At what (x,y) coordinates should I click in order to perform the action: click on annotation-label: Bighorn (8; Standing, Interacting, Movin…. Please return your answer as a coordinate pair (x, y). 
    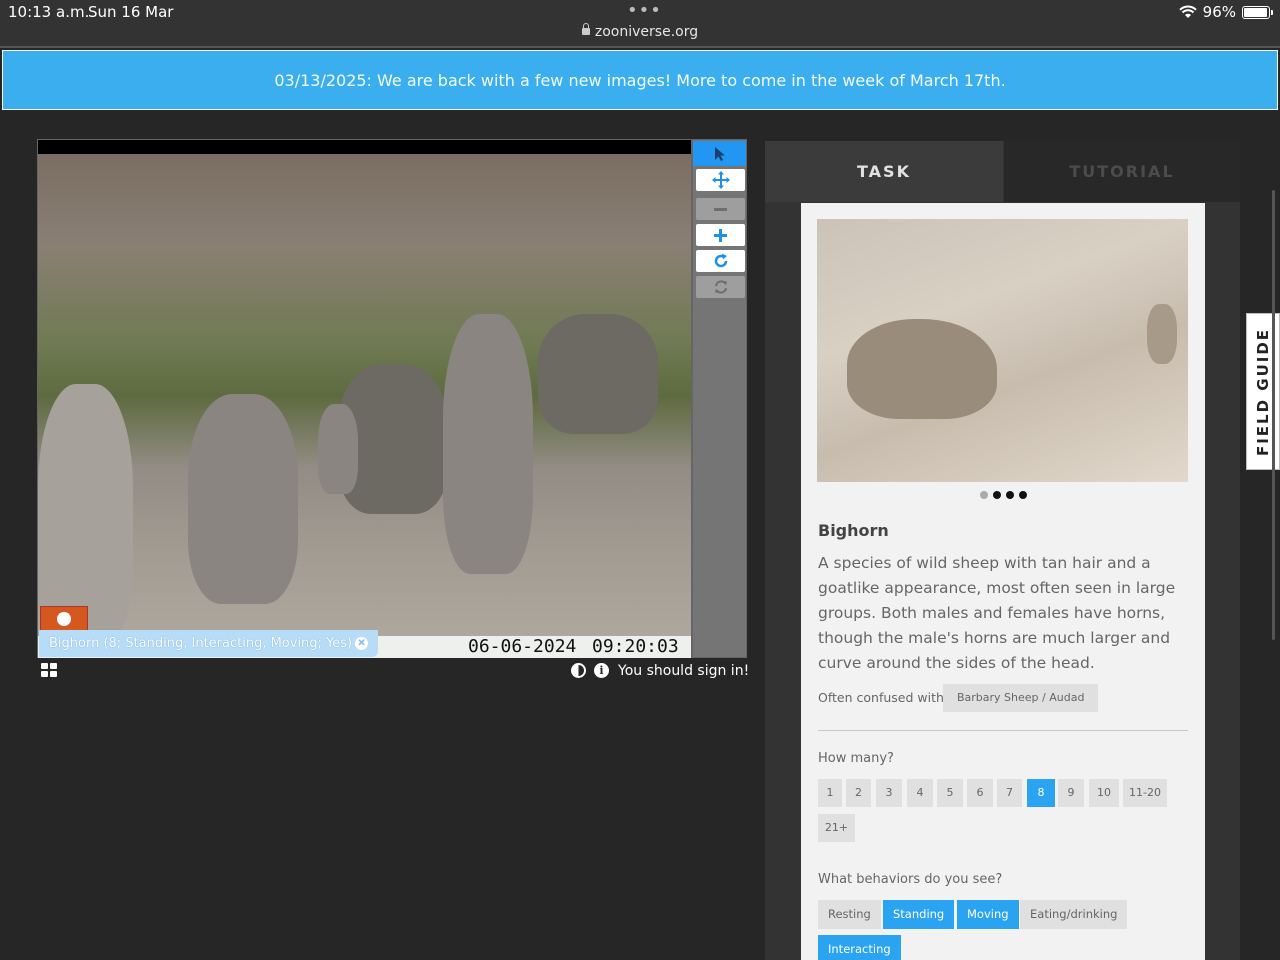
    Looking at the image, I should click on (209, 643).